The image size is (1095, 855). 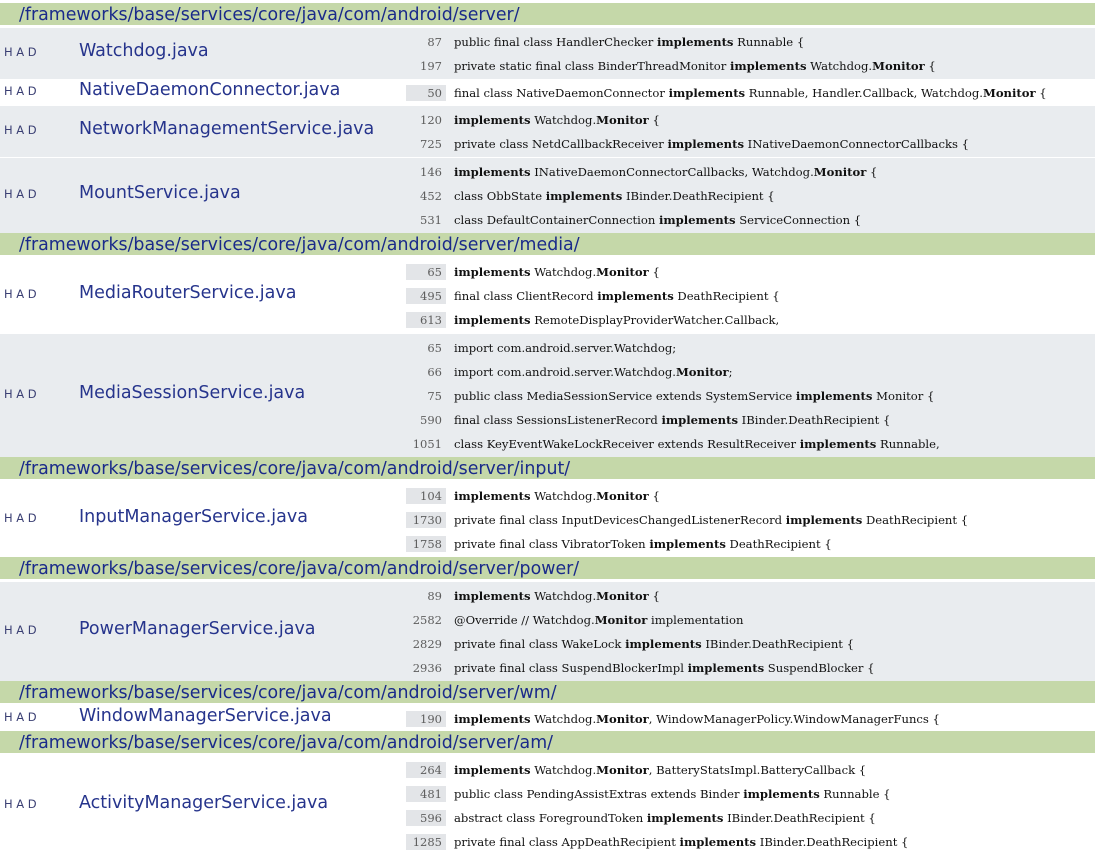 What do you see at coordinates (187, 293) in the screenshot?
I see `file-name-link: MediaRouterService.java` at bounding box center [187, 293].